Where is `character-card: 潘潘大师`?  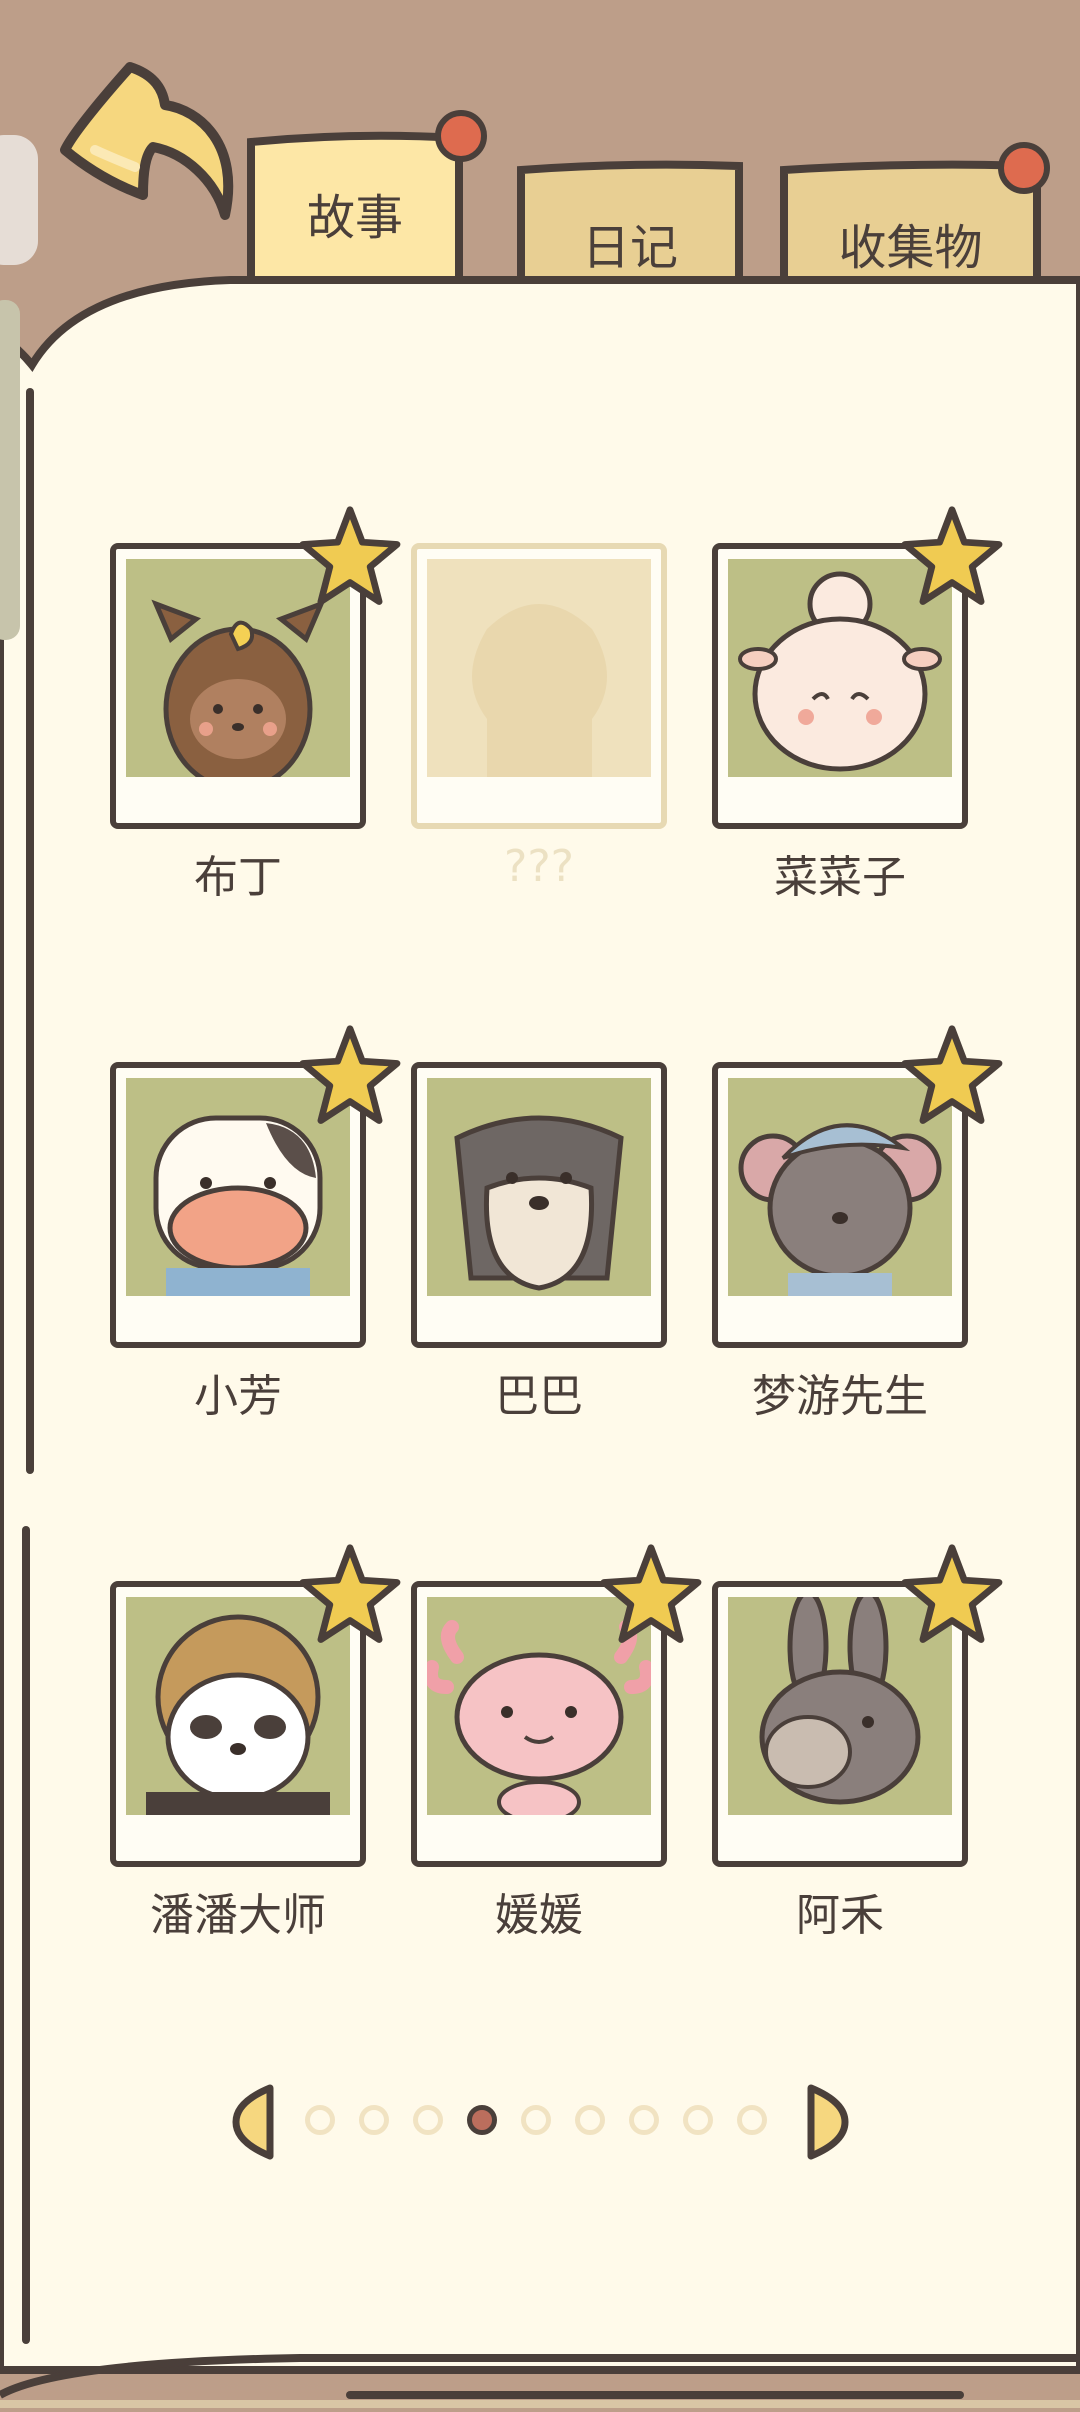 character-card: 潘潘大师 is located at coordinates (255, 1742).